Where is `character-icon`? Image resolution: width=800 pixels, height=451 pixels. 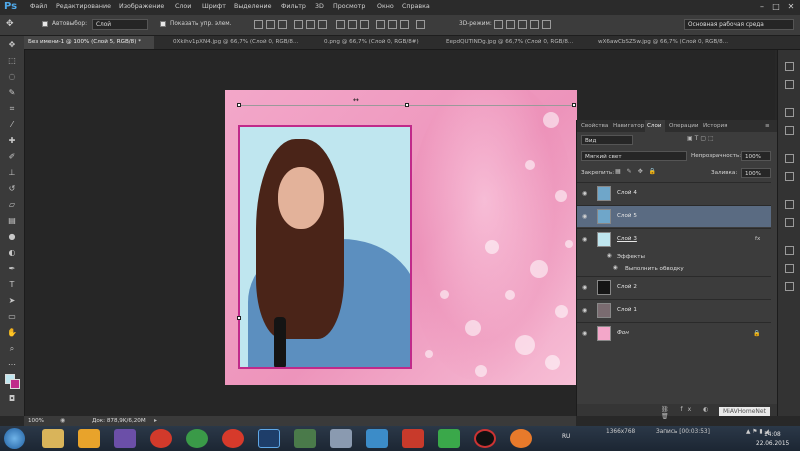 character-icon is located at coordinates (789, 204).